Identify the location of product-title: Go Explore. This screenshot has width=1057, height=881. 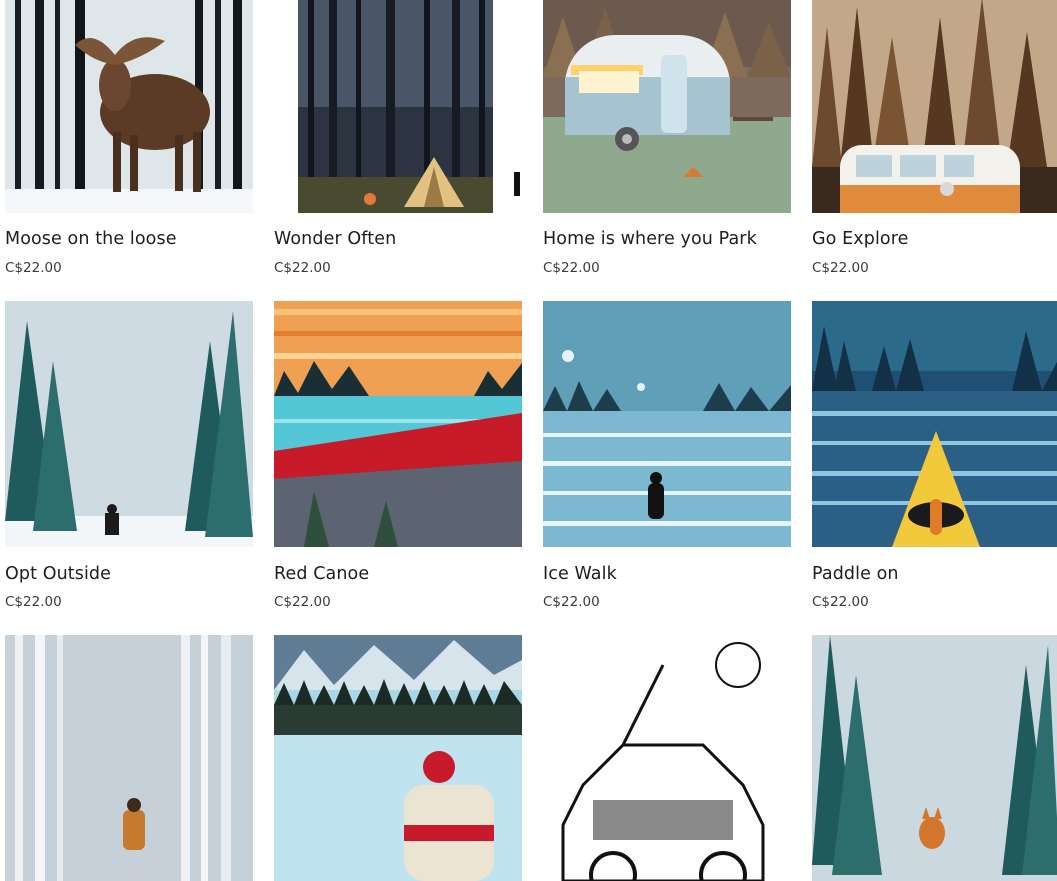
(860, 239).